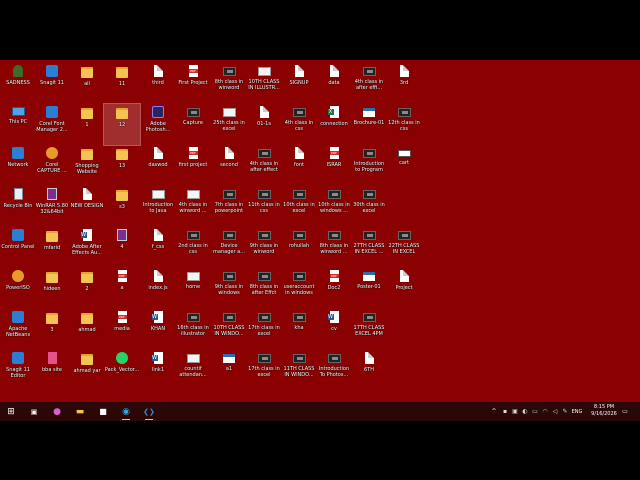 The image size is (640, 480). I want to click on language-button: ENG, so click(577, 411).